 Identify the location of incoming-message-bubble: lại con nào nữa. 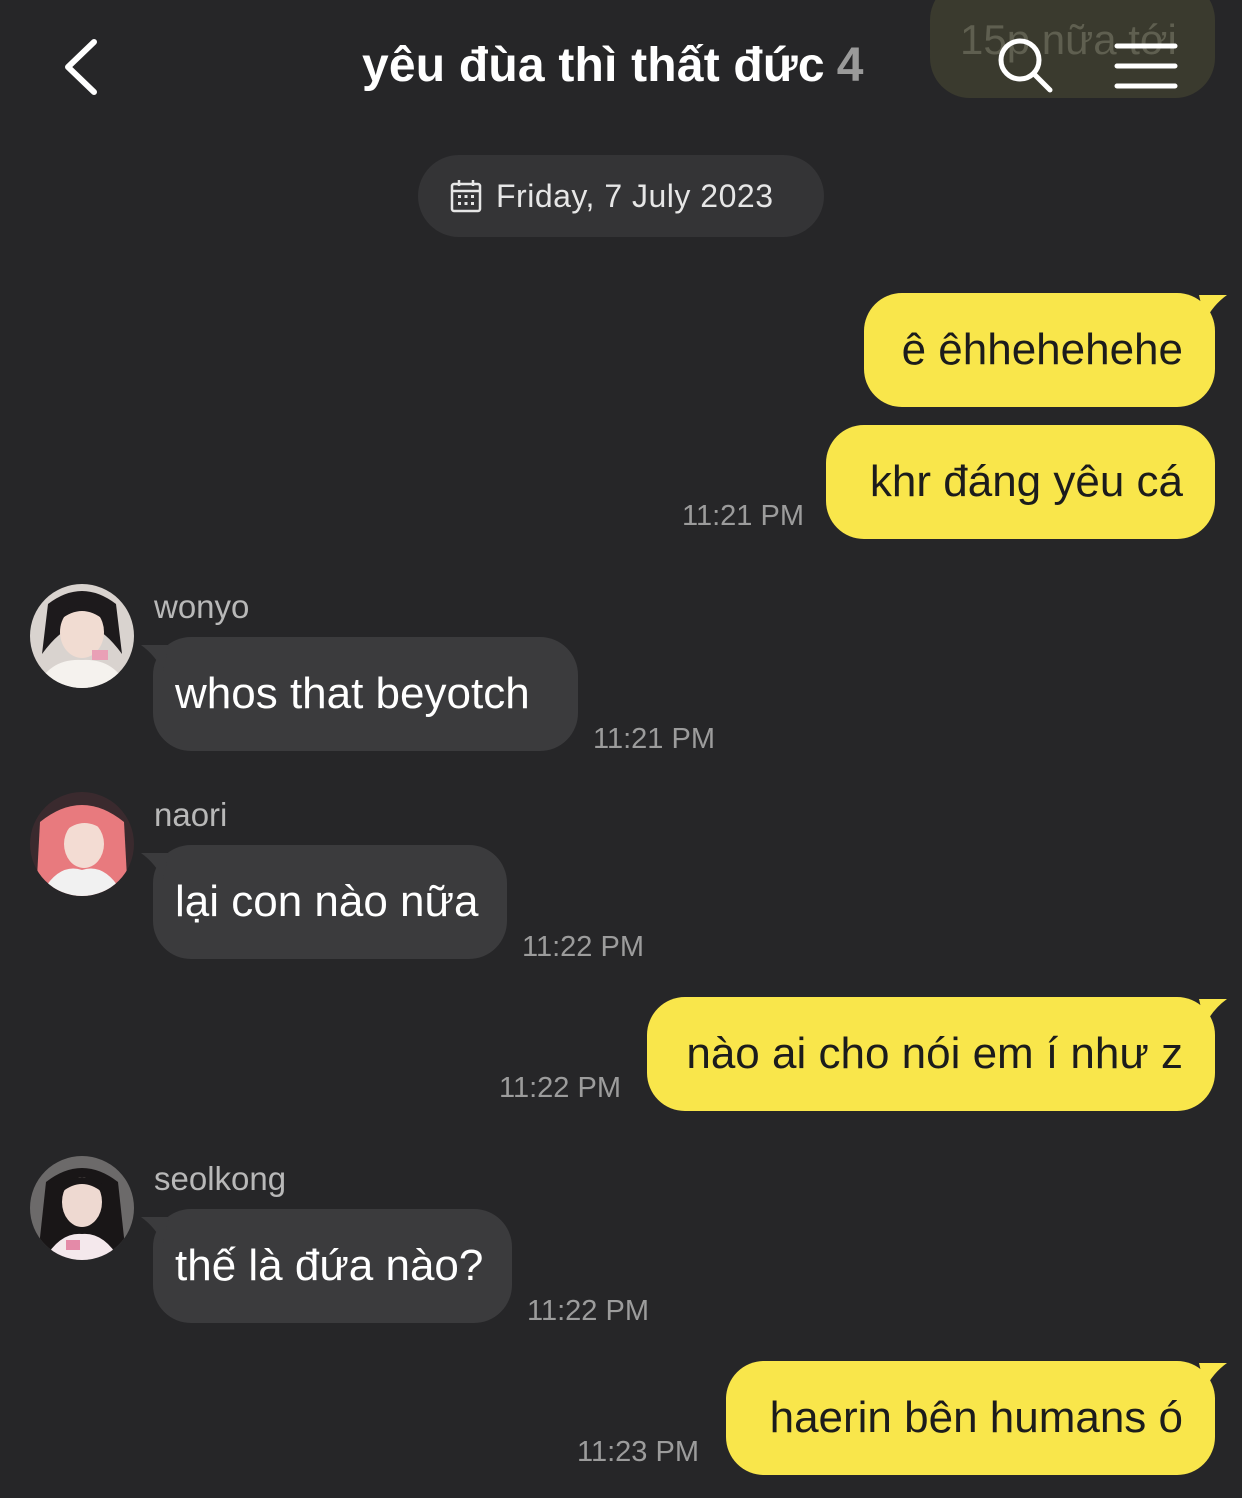
(324, 902).